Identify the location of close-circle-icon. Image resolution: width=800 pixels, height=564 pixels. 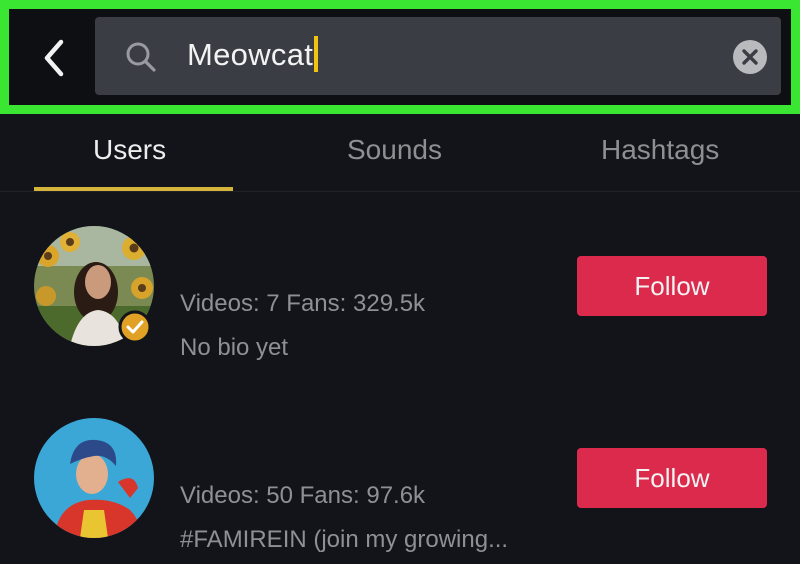
(750, 57).